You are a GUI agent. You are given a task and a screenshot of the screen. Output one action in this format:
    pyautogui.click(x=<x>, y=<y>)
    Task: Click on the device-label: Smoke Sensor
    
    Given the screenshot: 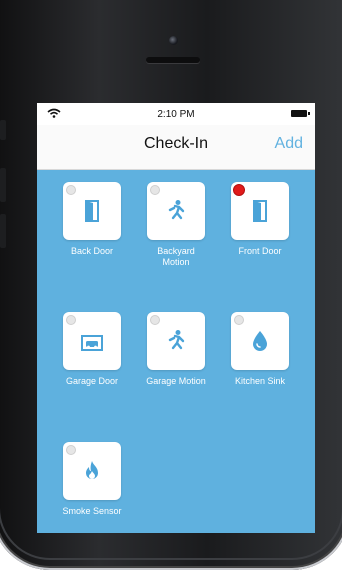 What is the action you would take?
    pyautogui.click(x=92, y=511)
    